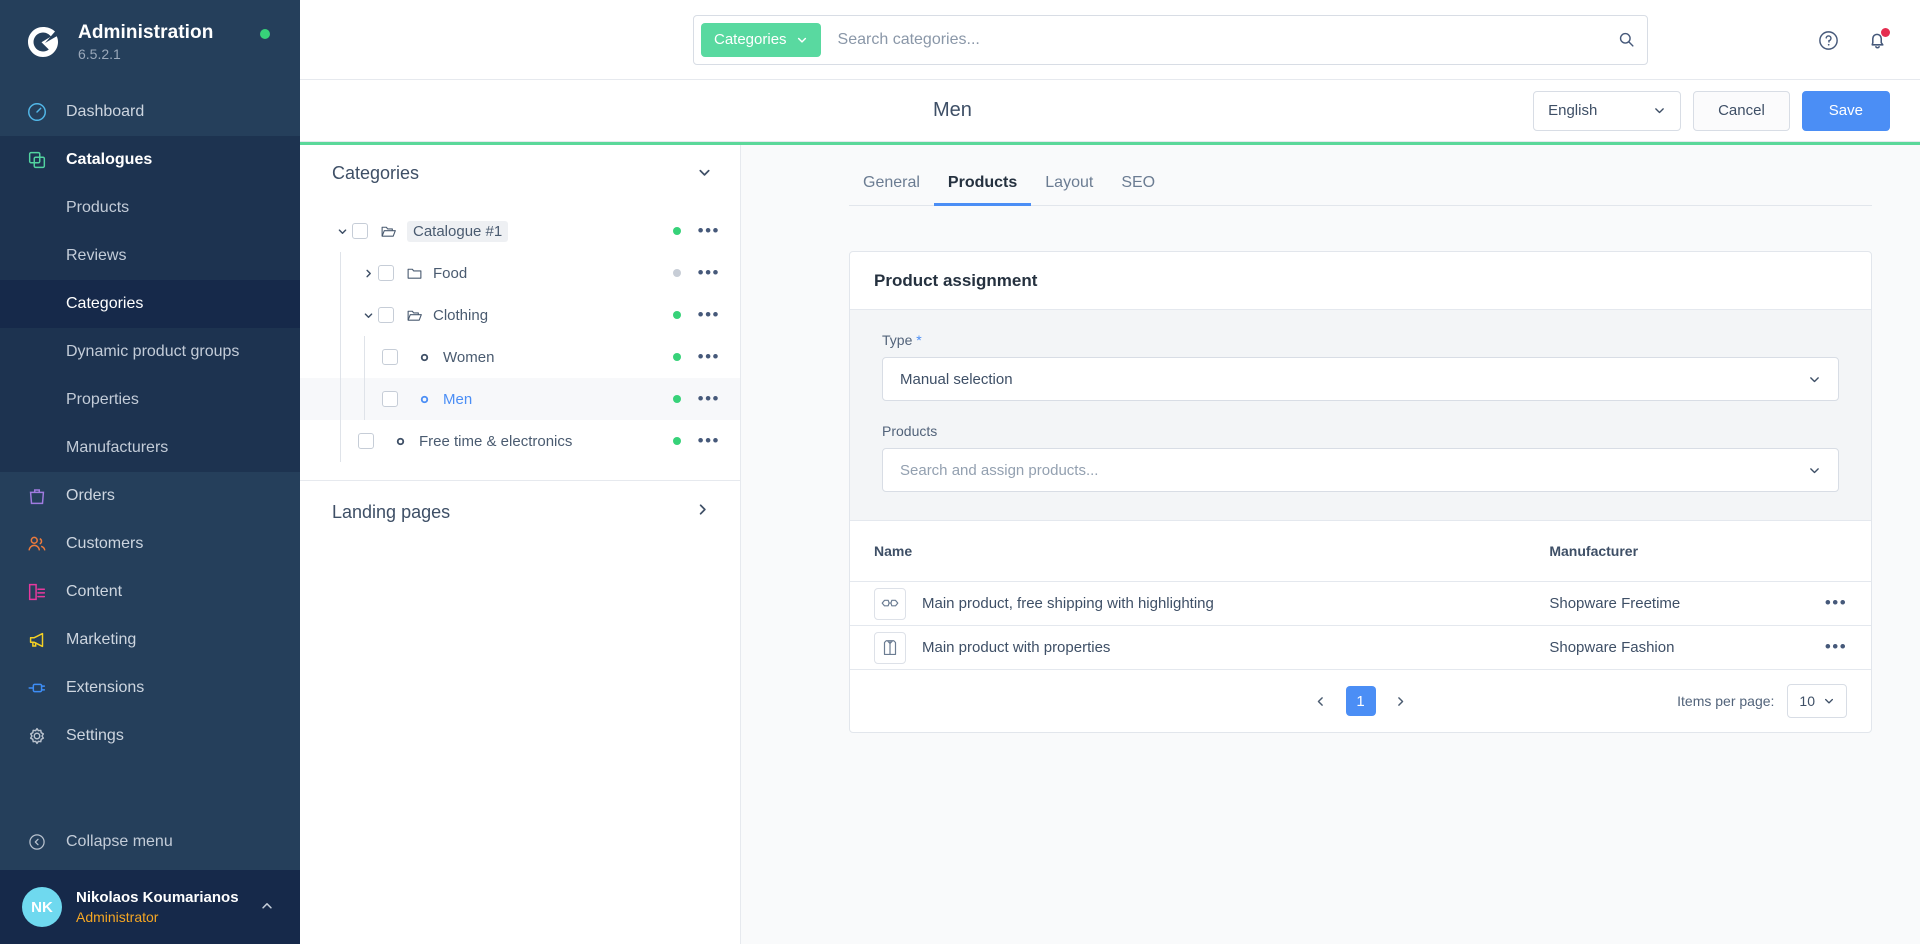 The image size is (1920, 944). I want to click on sidebar-item-dynamic-product-groups: Dynamic product groups, so click(150, 352).